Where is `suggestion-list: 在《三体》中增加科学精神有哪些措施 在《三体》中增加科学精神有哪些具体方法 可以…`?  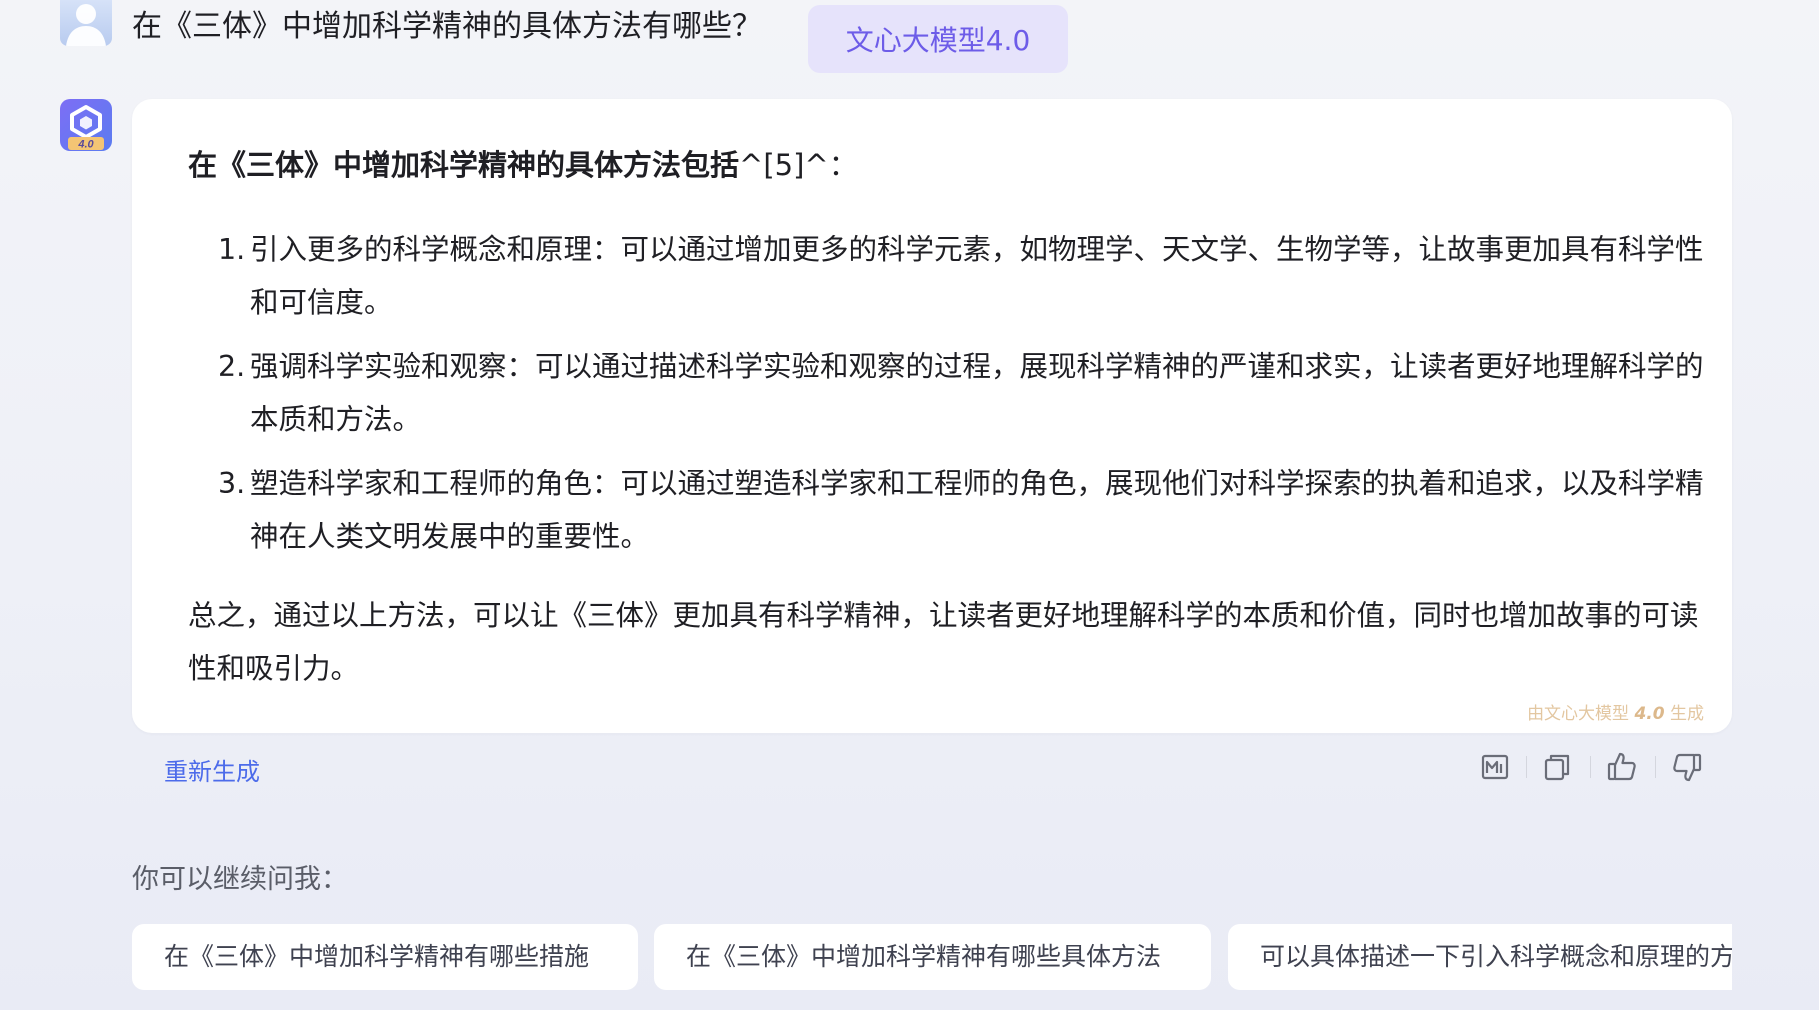
suggestion-list: 在《三体》中增加科学精神有哪些措施 在《三体》中增加科学精神有哪些具体方法 可以… is located at coordinates (932, 957).